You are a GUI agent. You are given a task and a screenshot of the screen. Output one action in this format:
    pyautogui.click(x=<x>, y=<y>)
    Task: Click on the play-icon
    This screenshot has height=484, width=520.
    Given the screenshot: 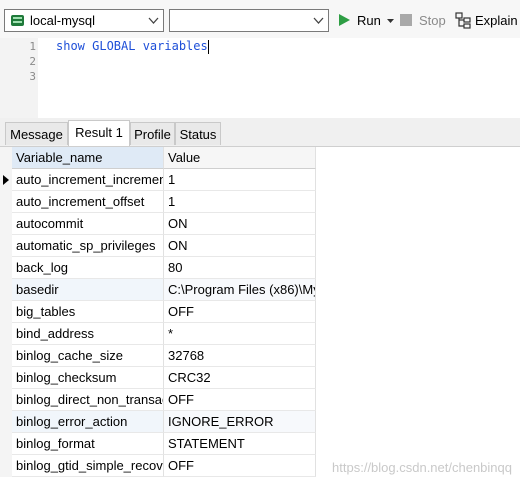 What is the action you would take?
    pyautogui.click(x=344, y=20)
    